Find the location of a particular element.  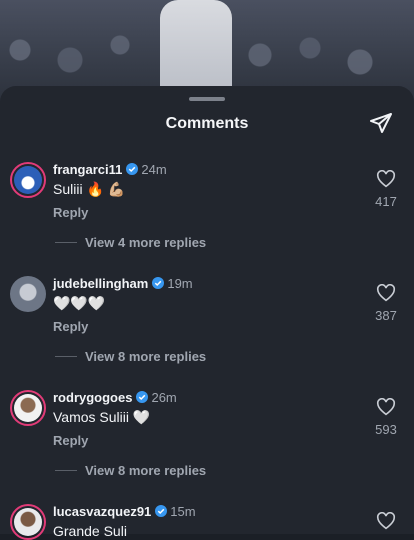

like-count: 387 is located at coordinates (386, 315).